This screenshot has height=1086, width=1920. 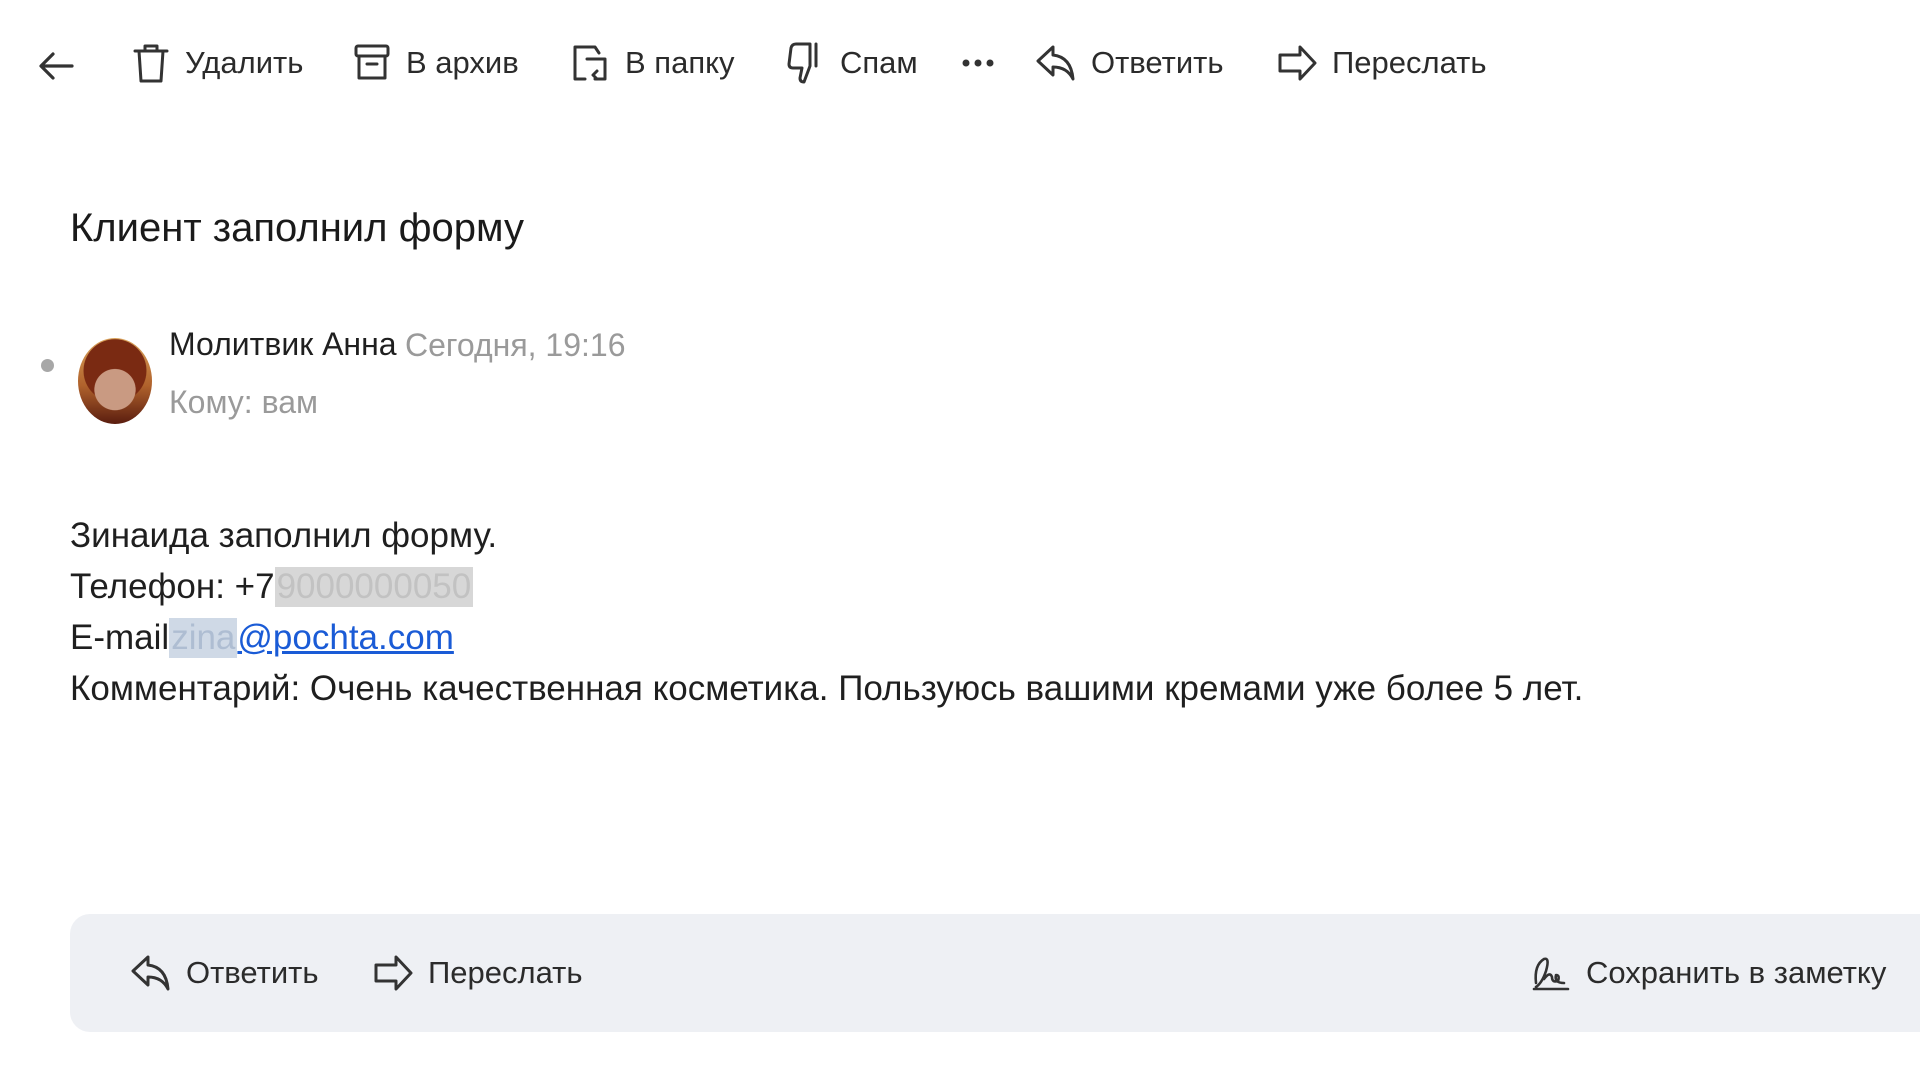 I want to click on folder-move-icon, so click(x=590, y=63).